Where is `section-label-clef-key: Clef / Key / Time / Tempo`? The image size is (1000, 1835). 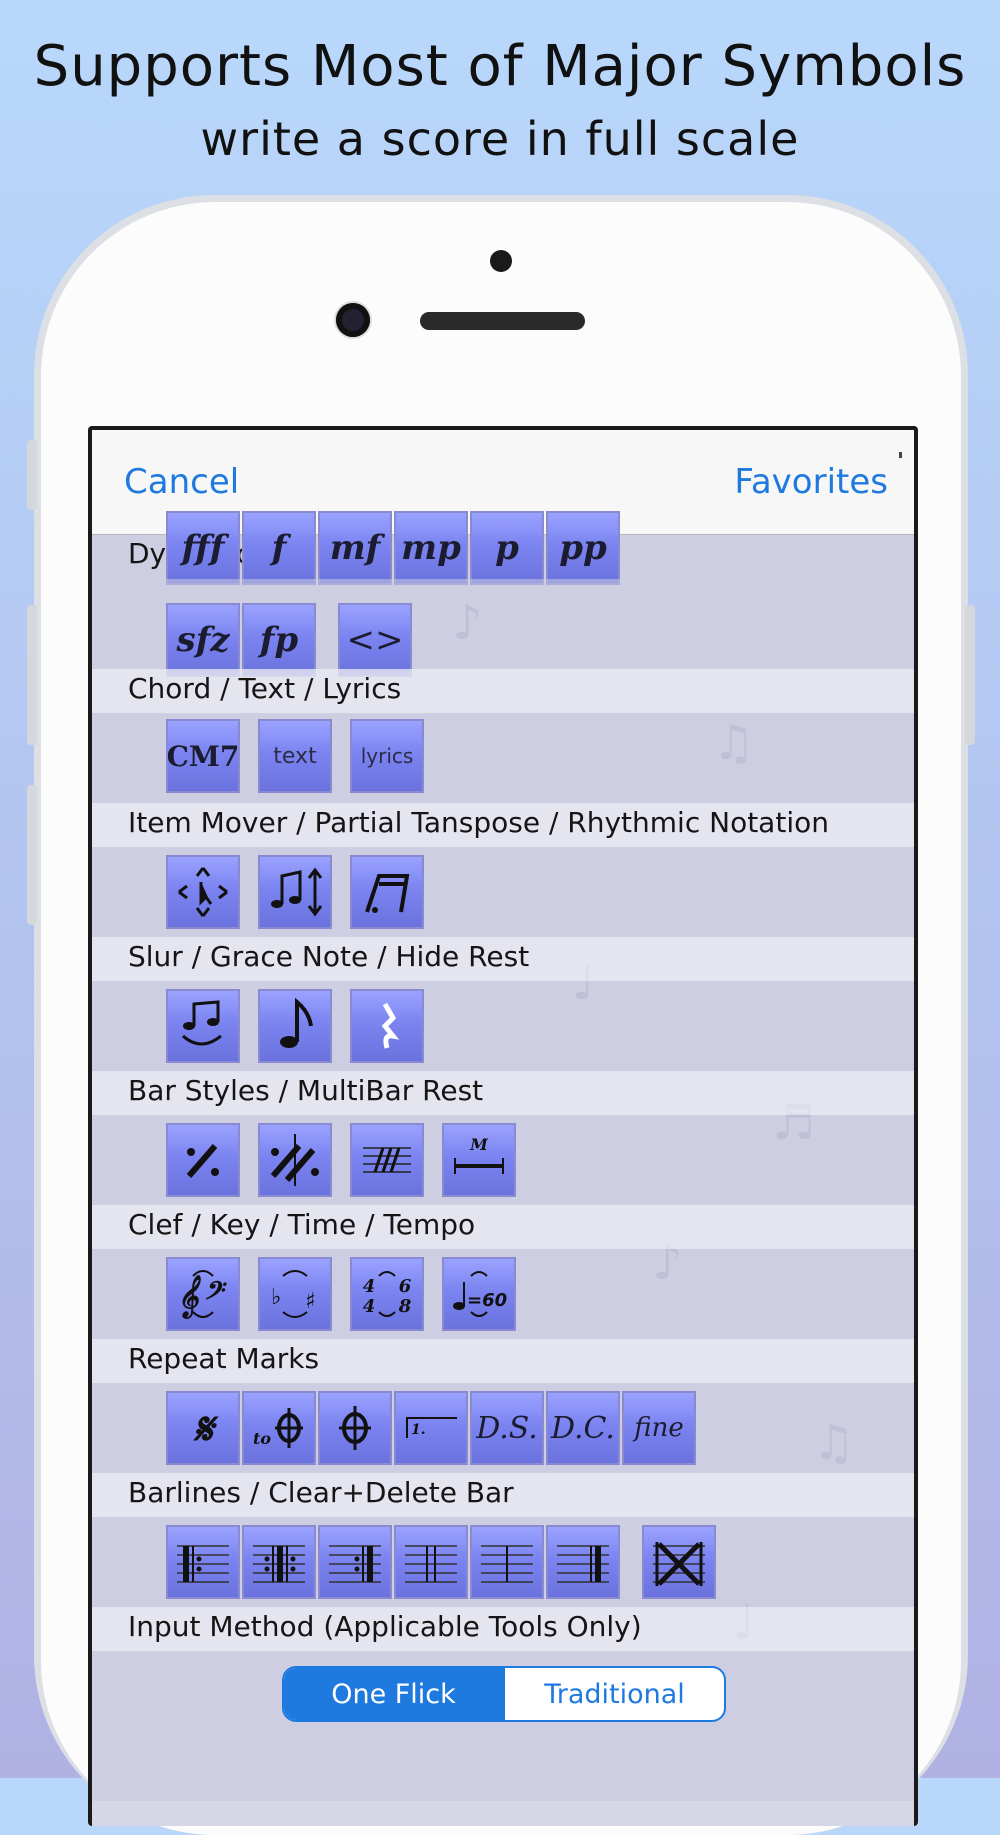 section-label-clef-key: Clef / Key / Time / Tempo is located at coordinates (503, 1227).